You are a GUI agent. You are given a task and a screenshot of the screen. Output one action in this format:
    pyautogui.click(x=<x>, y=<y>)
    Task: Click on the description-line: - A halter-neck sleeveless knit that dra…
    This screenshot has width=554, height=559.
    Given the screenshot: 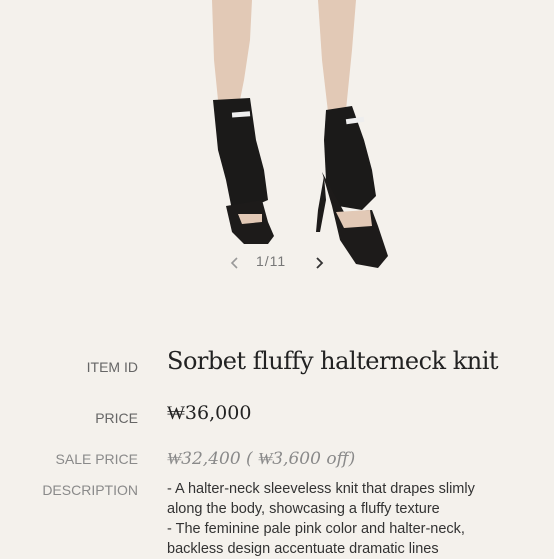 What is the action you would take?
    pyautogui.click(x=321, y=489)
    